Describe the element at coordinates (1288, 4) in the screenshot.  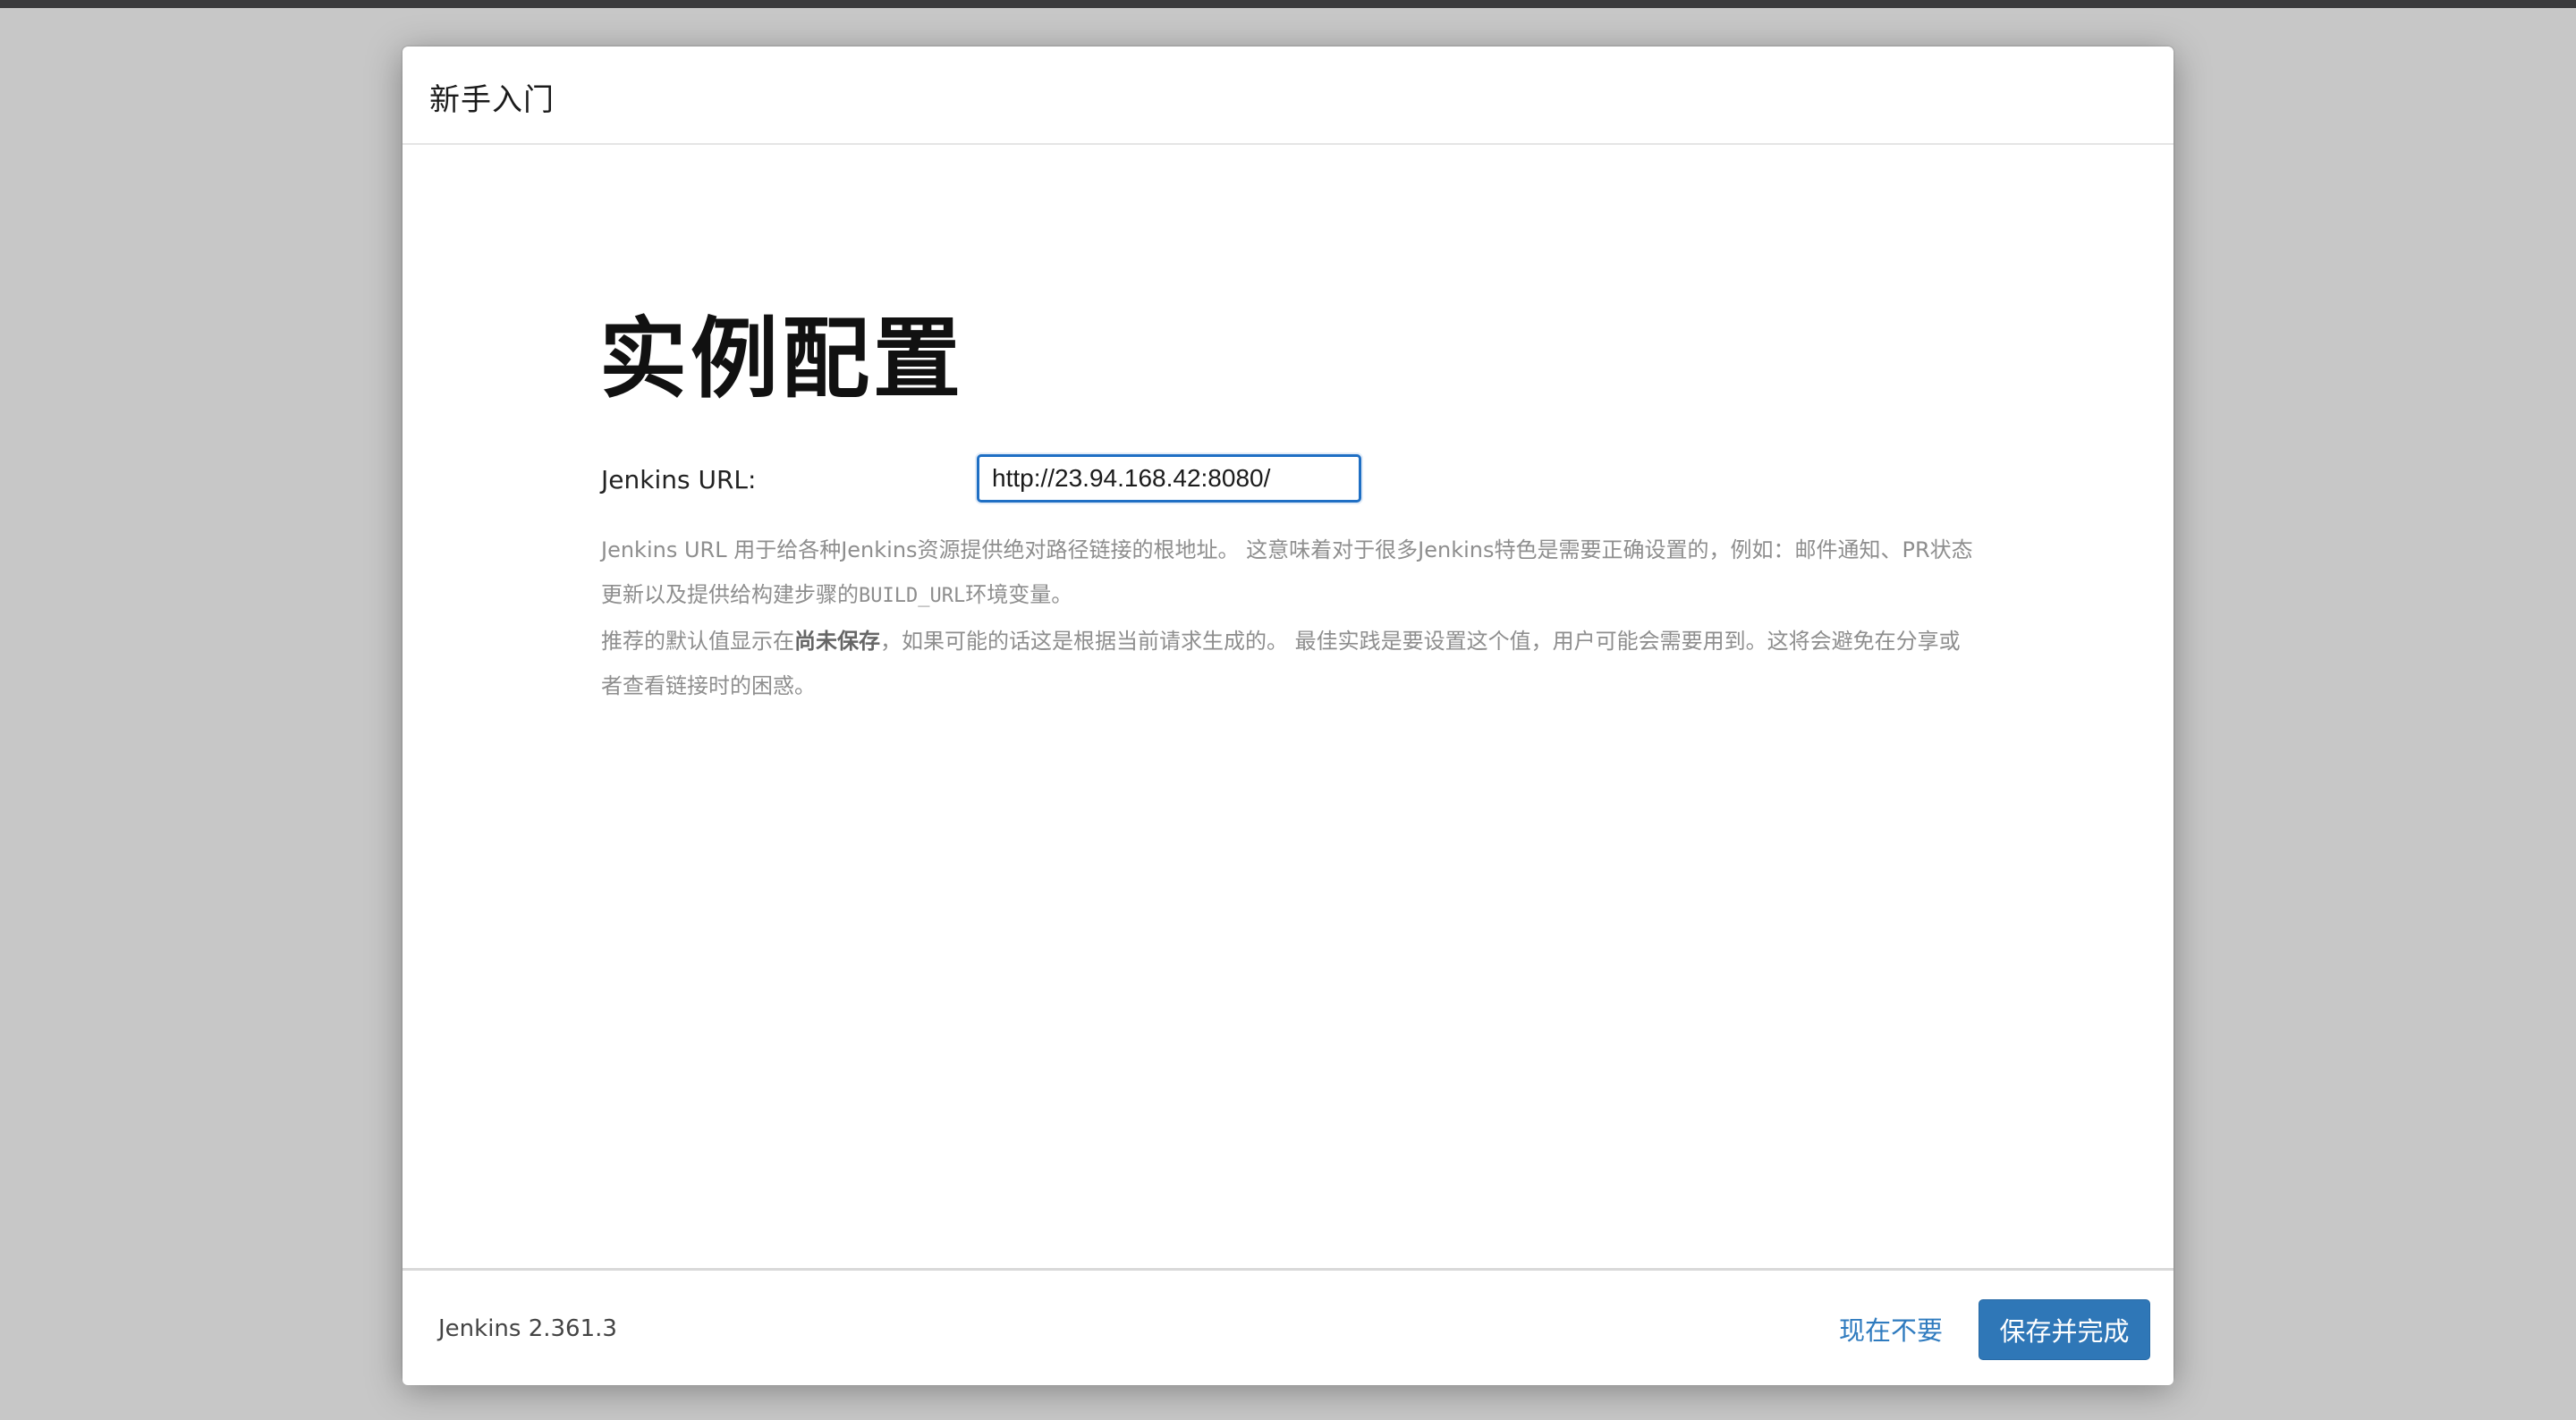
I see `browser-top-strip` at that location.